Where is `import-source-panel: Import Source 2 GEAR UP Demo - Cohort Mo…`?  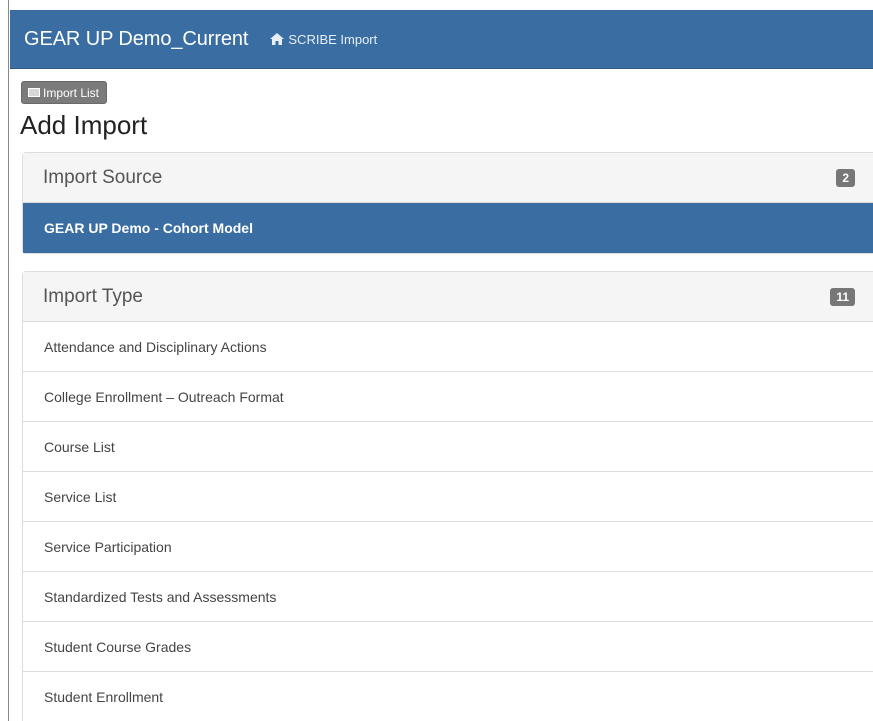 import-source-panel: Import Source 2 GEAR UP Demo - Cohort Mo… is located at coordinates (447, 203).